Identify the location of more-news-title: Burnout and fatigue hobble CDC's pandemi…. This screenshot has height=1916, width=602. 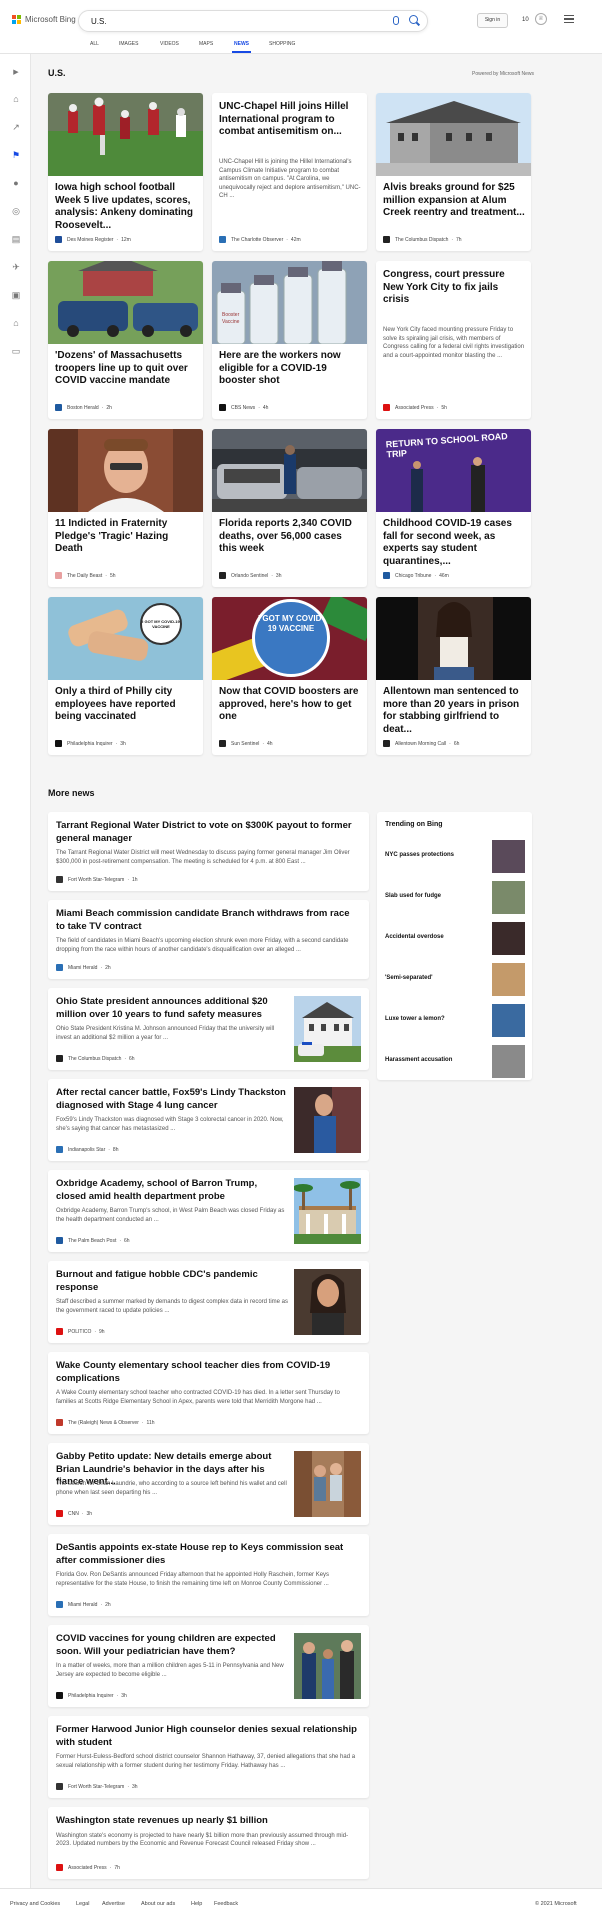
(172, 1281).